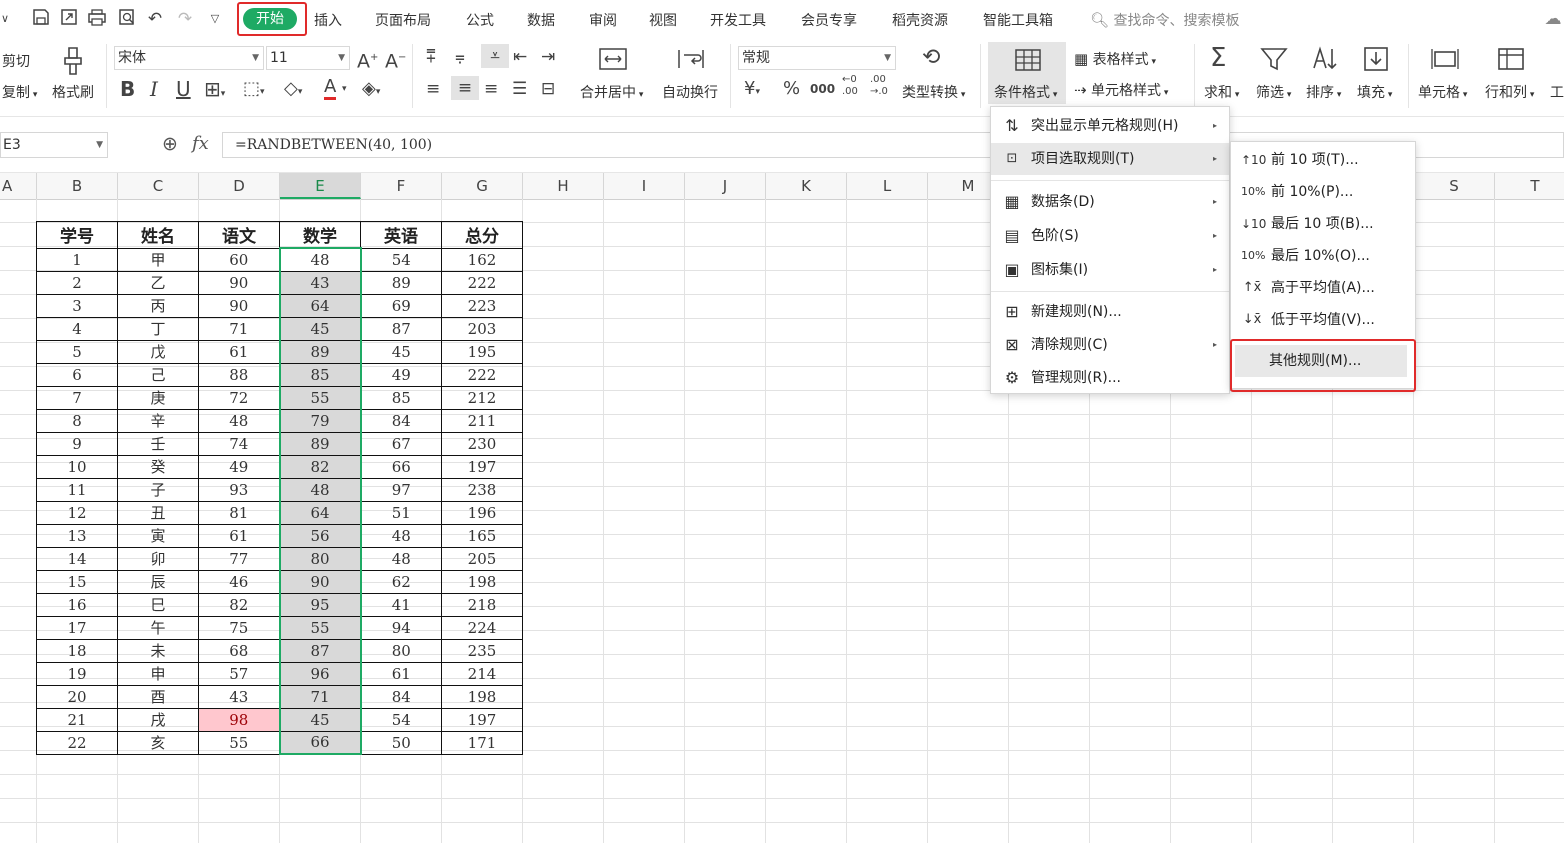  Describe the element at coordinates (482, 604) in the screenshot. I see `table-cell: 218` at that location.